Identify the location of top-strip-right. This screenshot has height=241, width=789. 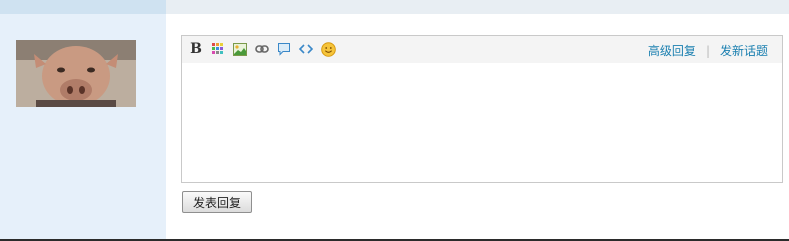
(477, 7).